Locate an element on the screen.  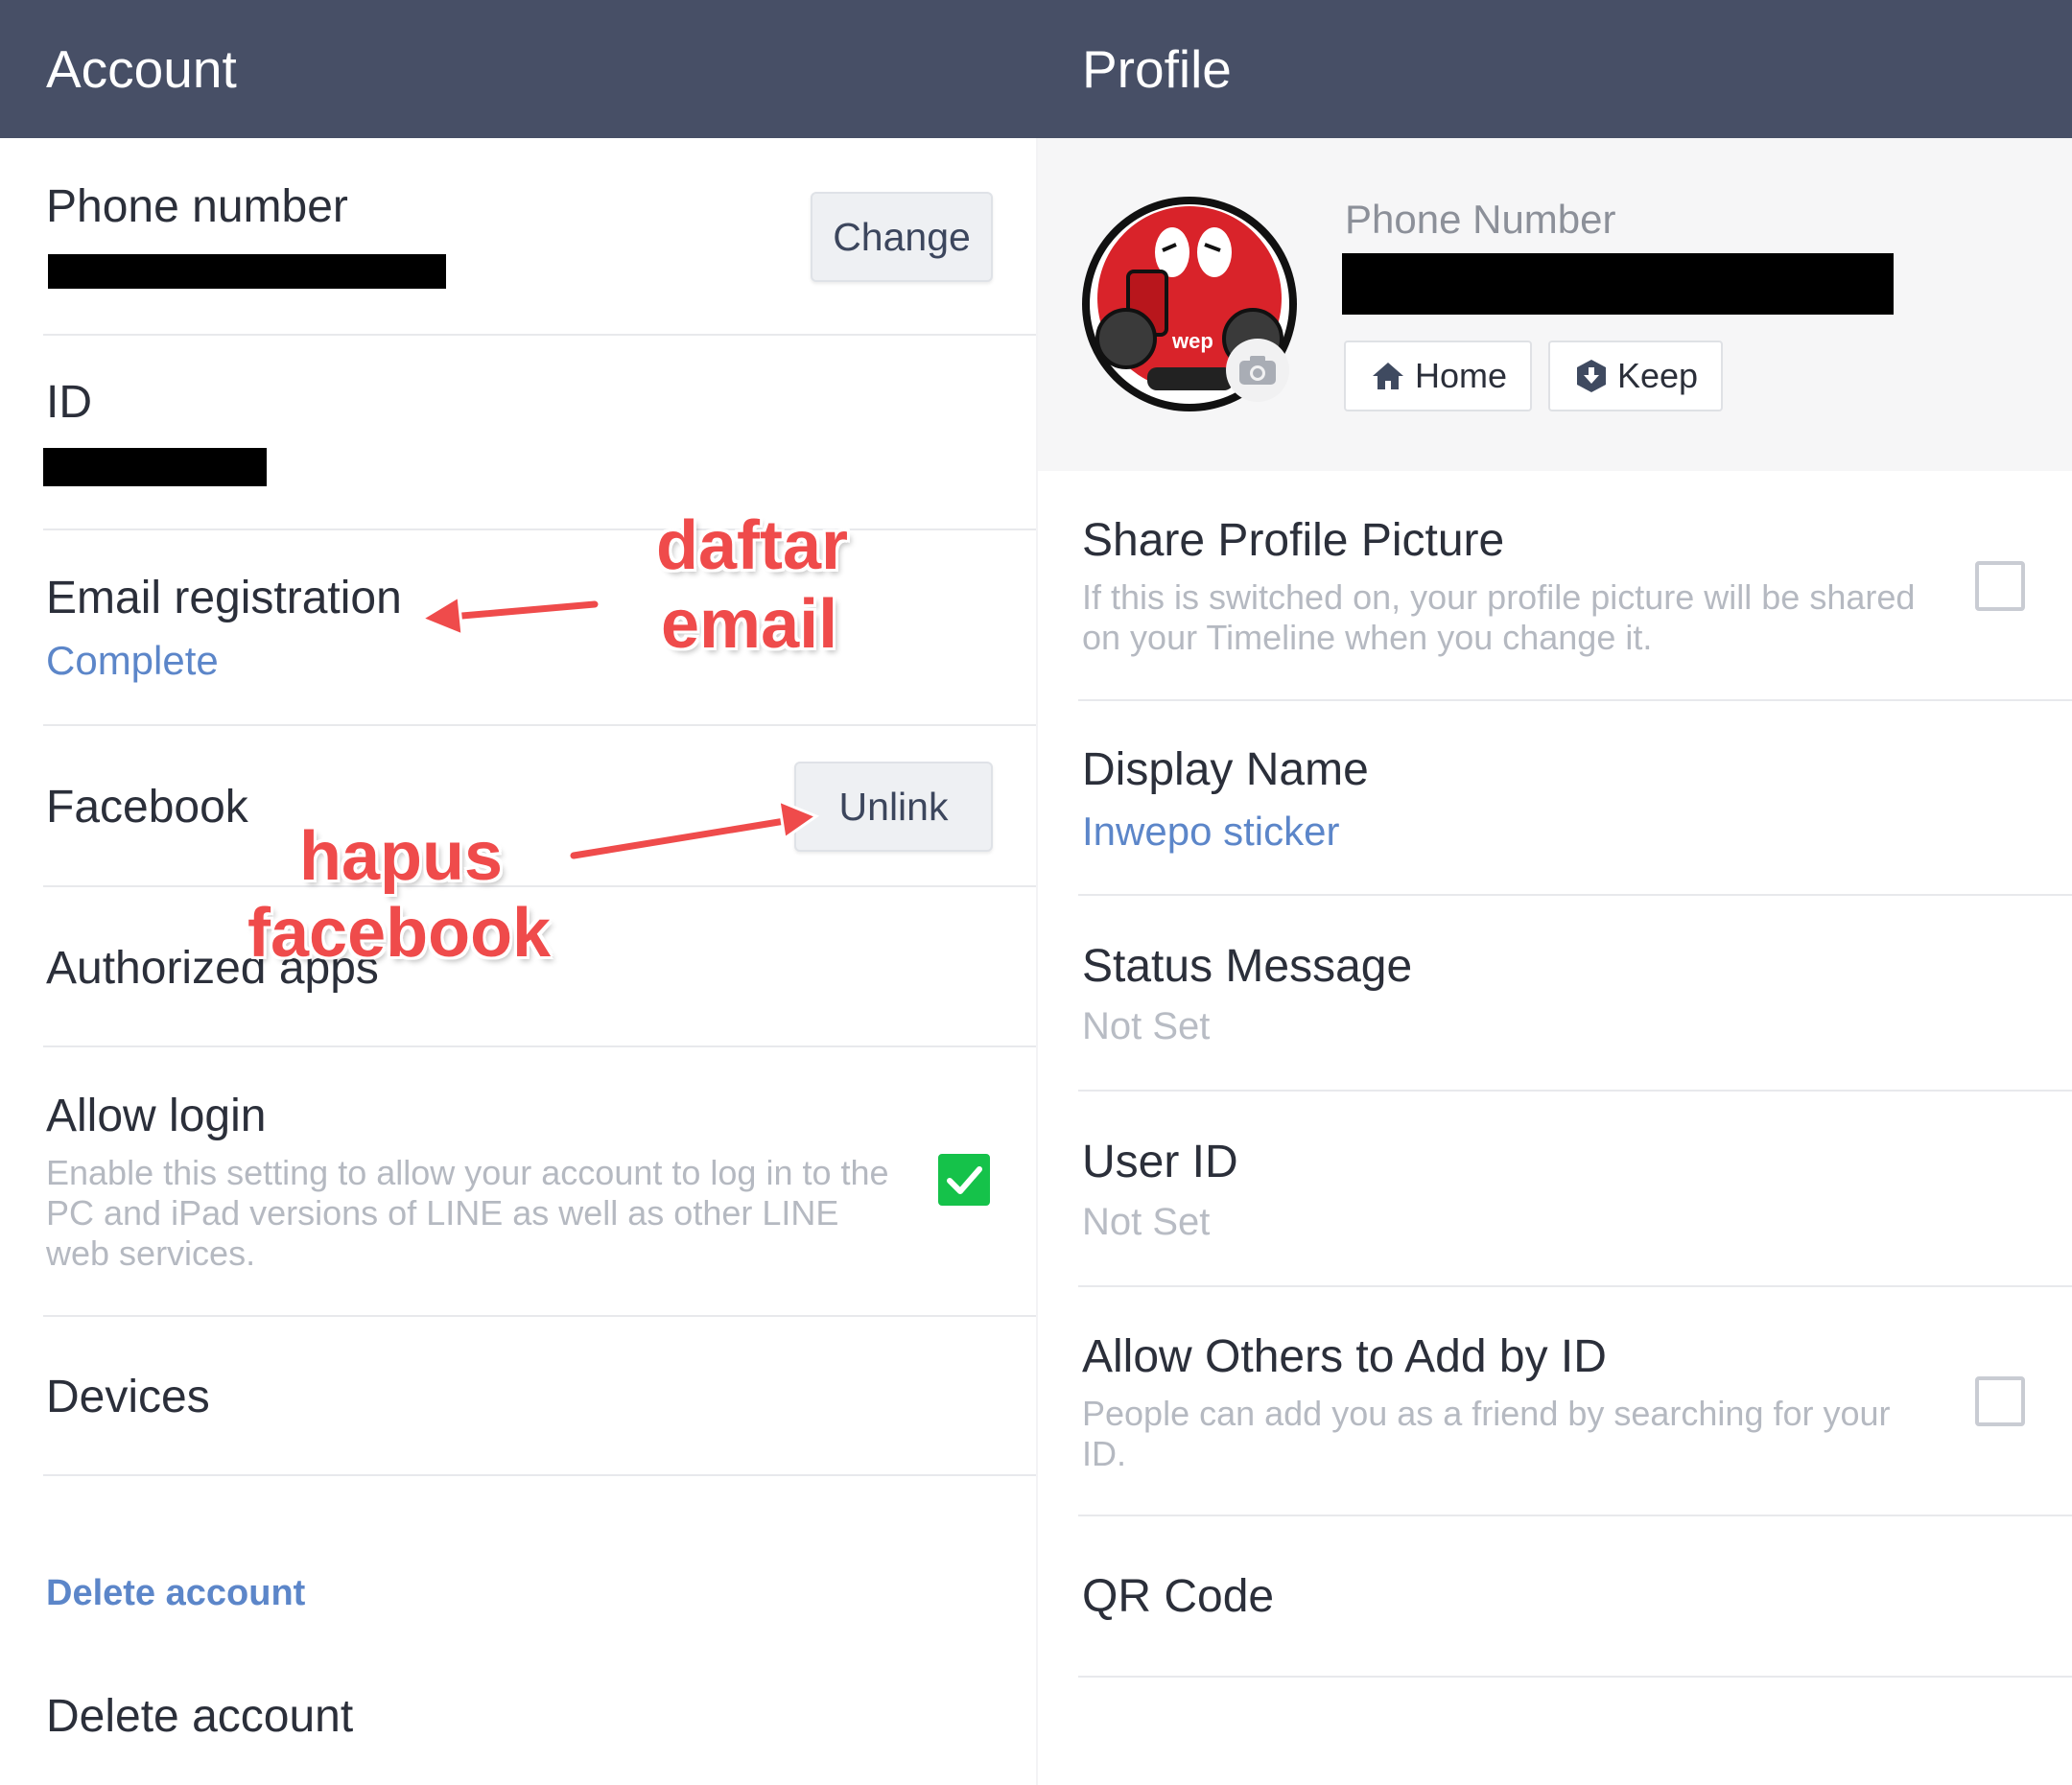
home-button: Home is located at coordinates (1438, 376).